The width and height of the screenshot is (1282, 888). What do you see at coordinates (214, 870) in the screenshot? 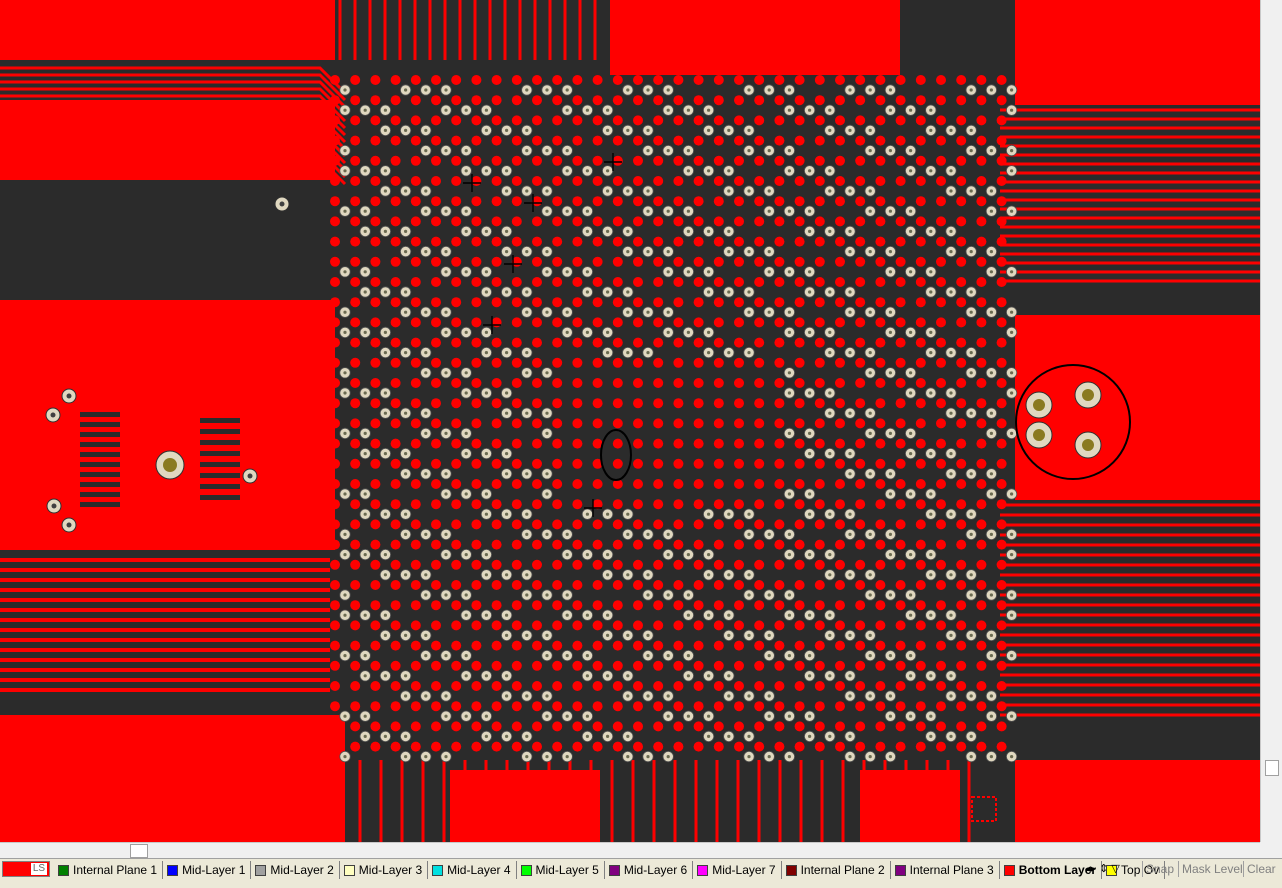
I see `layer-tab-label: Mid-Layer 1` at bounding box center [214, 870].